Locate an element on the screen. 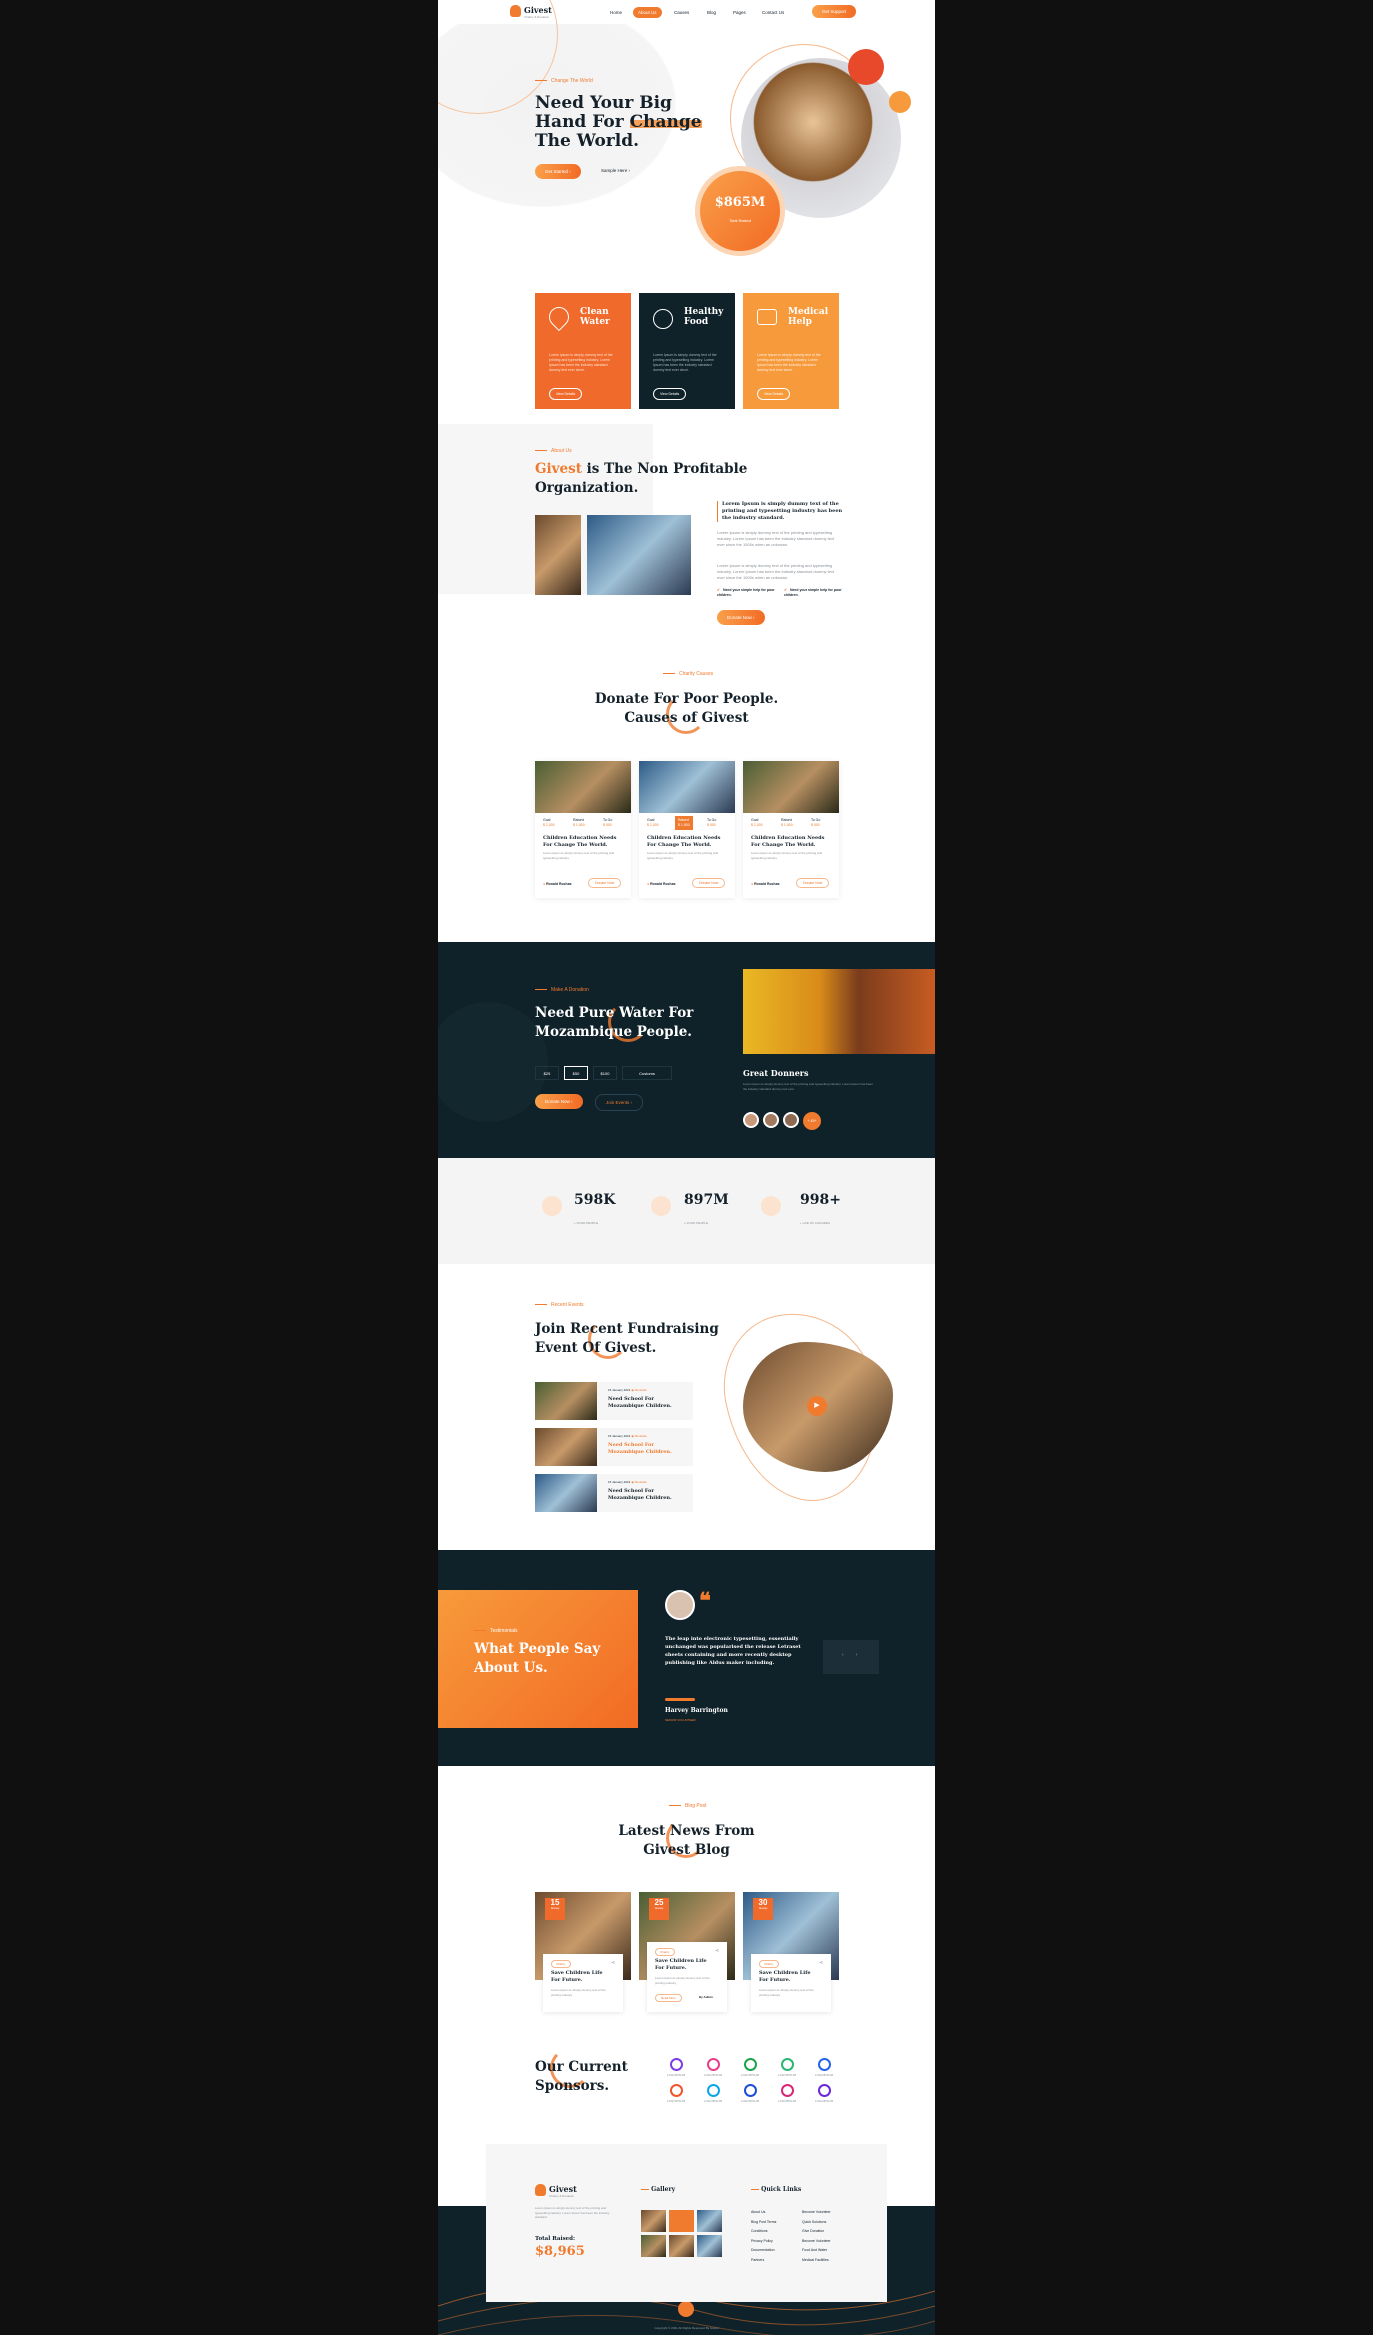 This screenshot has height=2335, width=1373. footer-link: Partners is located at coordinates (763, 2261).